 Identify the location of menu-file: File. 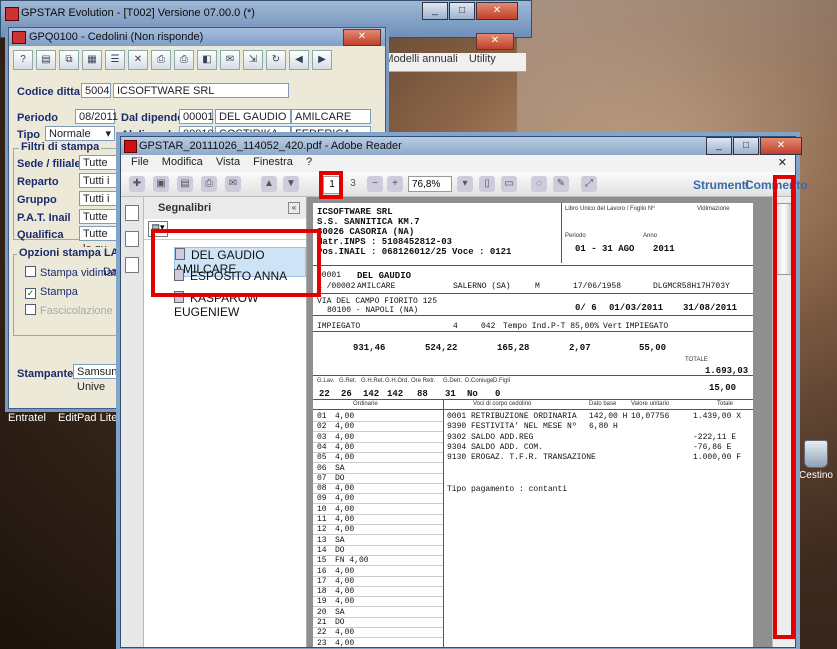
(140, 162).